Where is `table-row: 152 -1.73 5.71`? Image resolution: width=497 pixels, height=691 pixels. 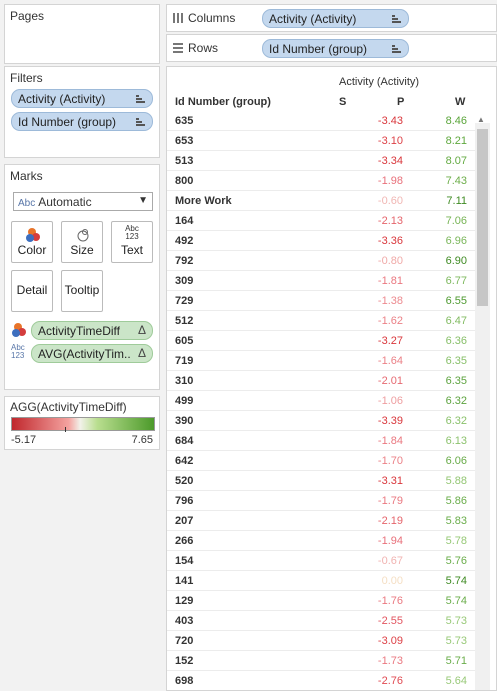 table-row: 152 -1.73 5.71 is located at coordinates (321, 661).